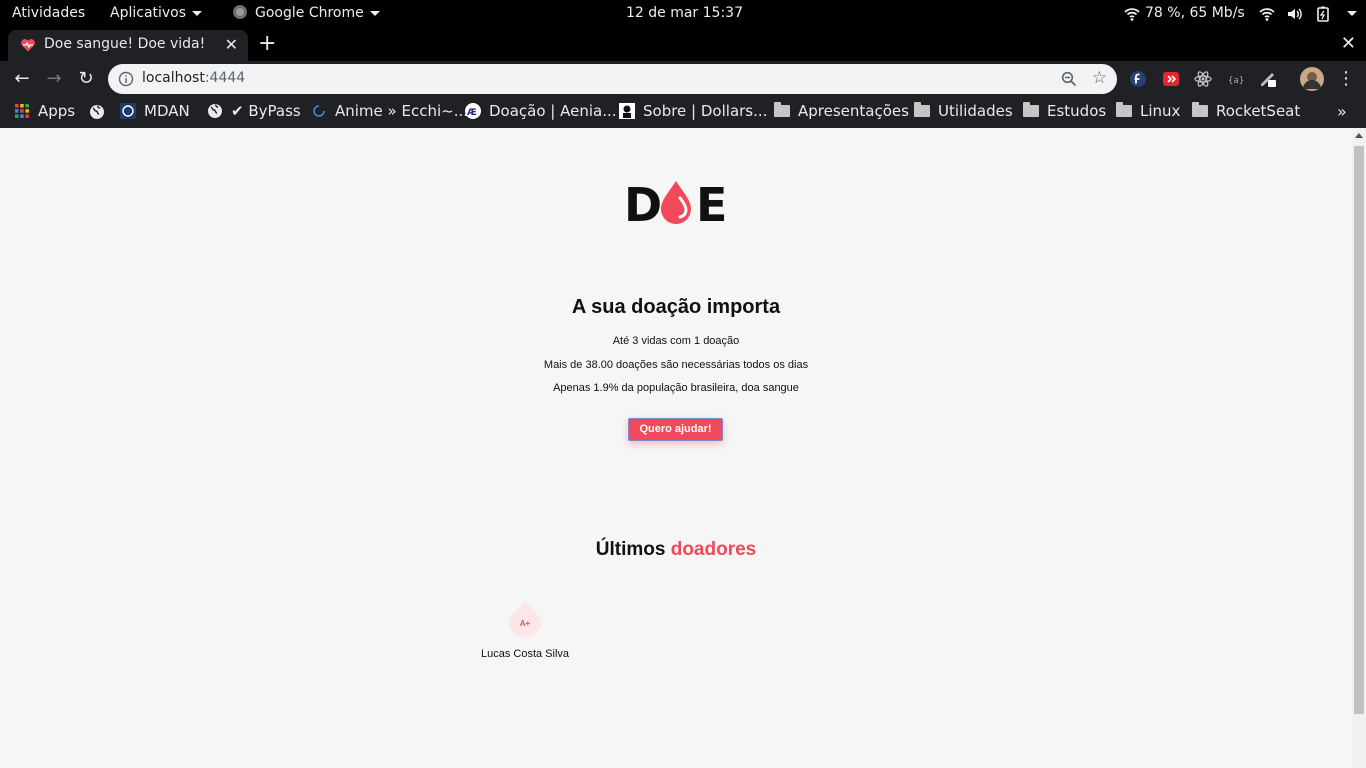 The image size is (1366, 768). Describe the element at coordinates (309, 13) in the screenshot. I see `focused-app-label: Google Chrome` at that location.